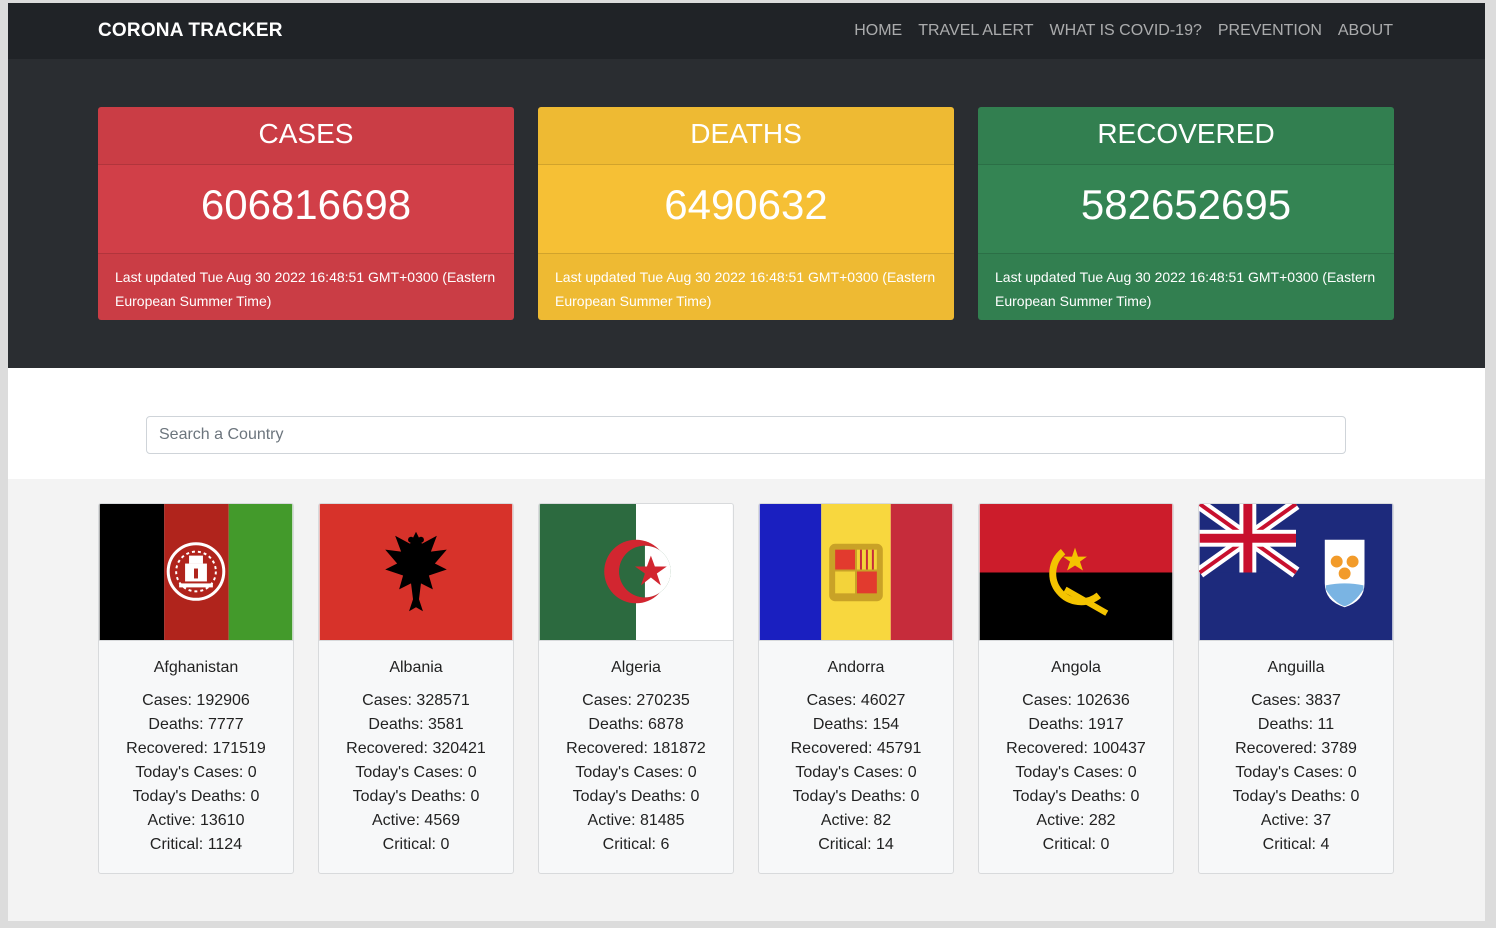 The height and width of the screenshot is (928, 1496). I want to click on stat-cases: Cases: 328571, so click(416, 700).